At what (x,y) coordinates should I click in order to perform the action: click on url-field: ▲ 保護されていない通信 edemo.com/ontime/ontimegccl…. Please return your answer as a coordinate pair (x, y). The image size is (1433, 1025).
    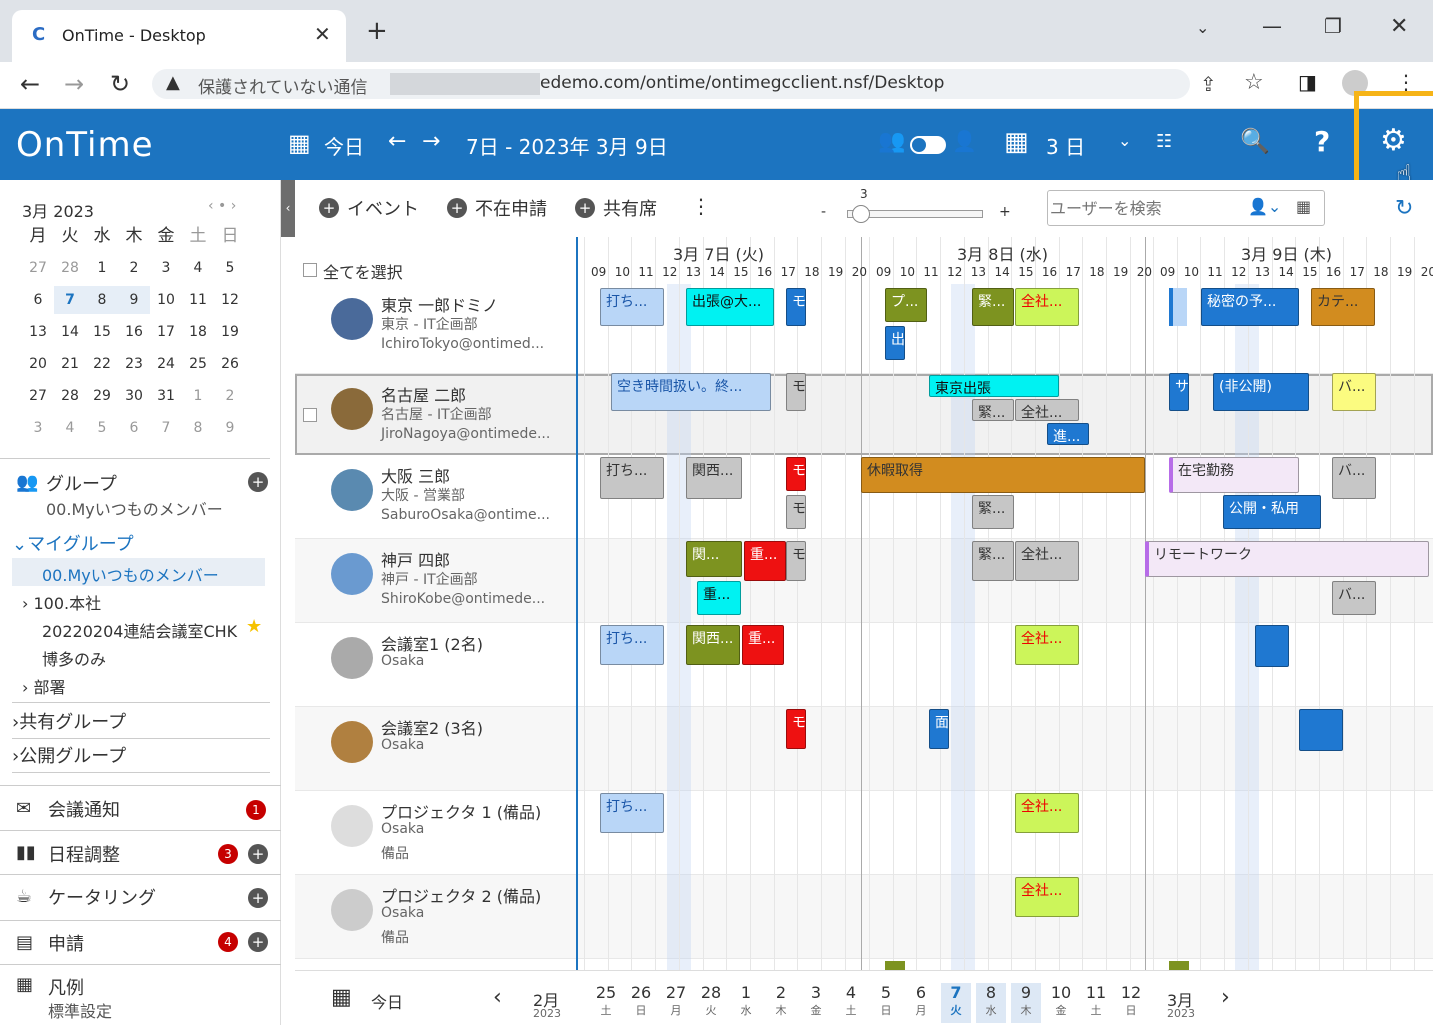
    Looking at the image, I should click on (671, 84).